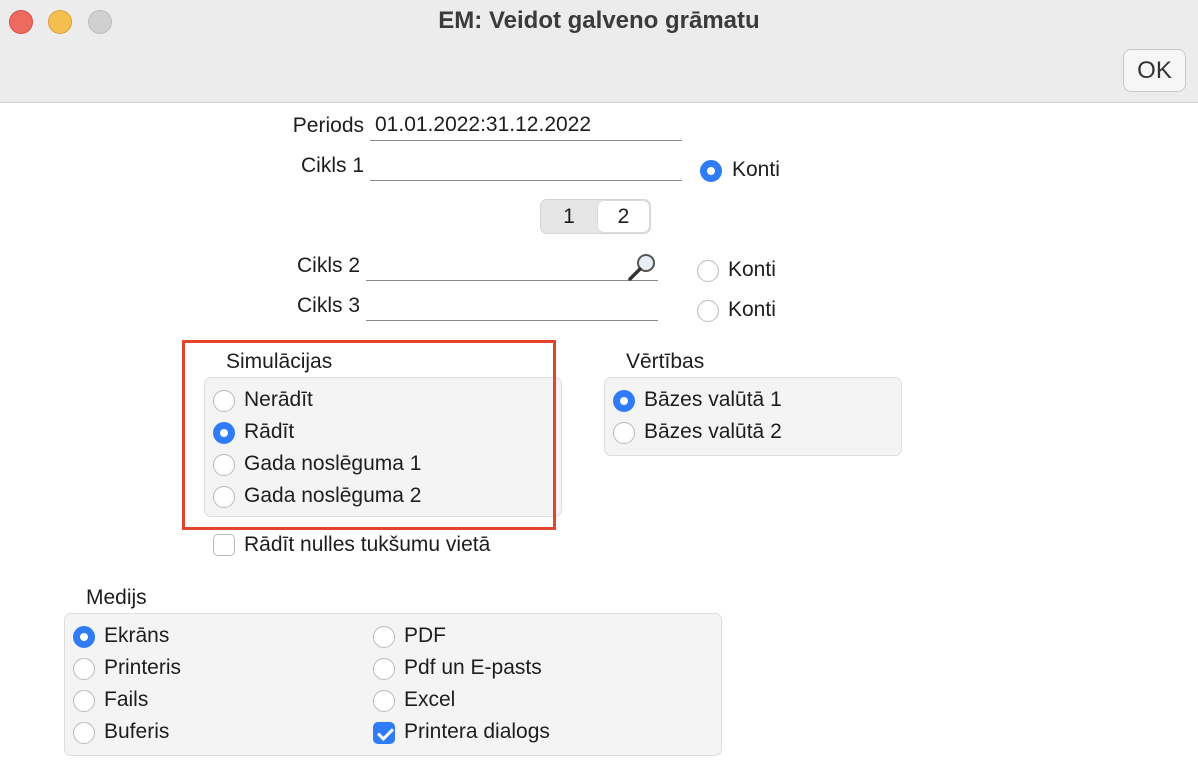 The height and width of the screenshot is (782, 1198). Describe the element at coordinates (384, 669) in the screenshot. I see `medijs-pdf-epasts-radio` at that location.